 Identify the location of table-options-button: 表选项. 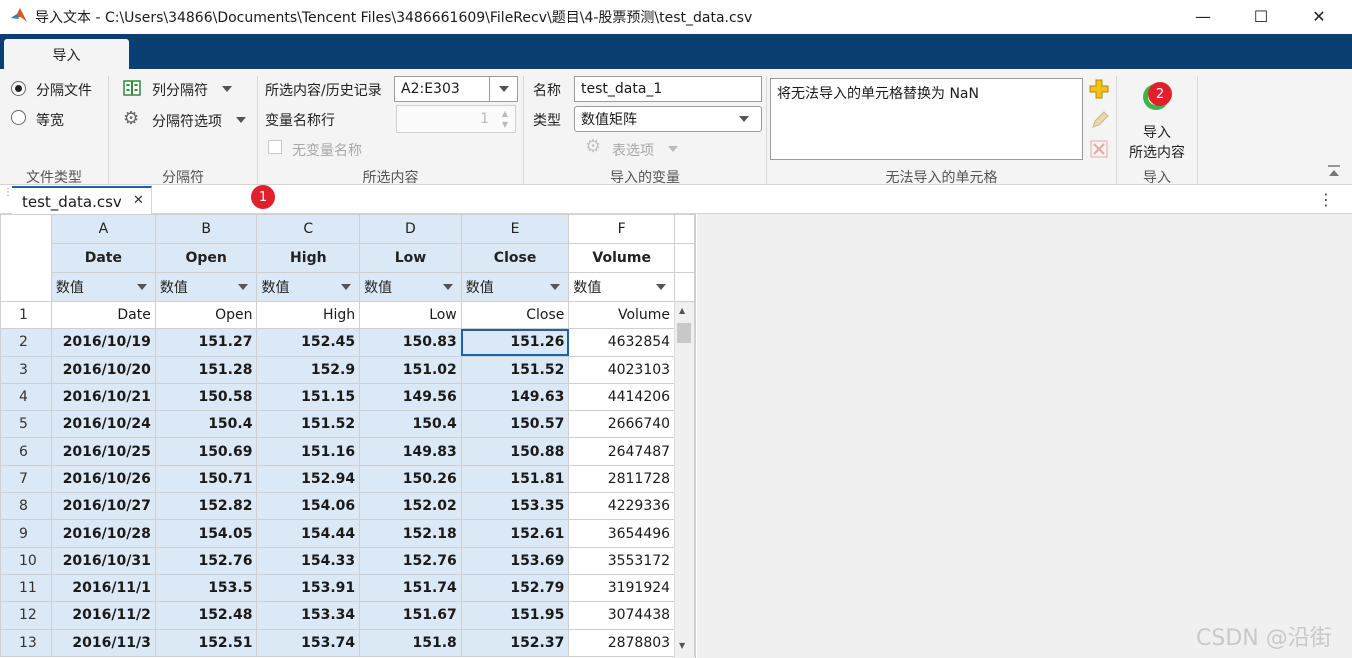
(633, 150).